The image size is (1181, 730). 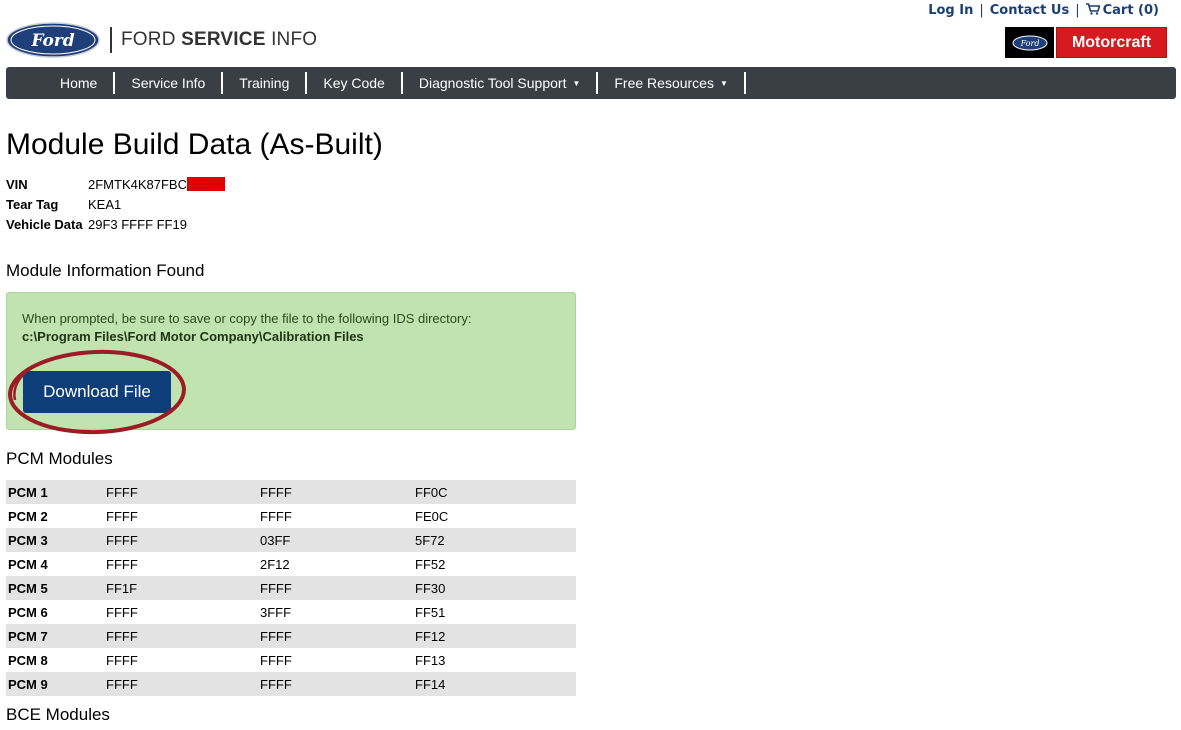 I want to click on nav-service-info: Service Info, so click(x=169, y=83).